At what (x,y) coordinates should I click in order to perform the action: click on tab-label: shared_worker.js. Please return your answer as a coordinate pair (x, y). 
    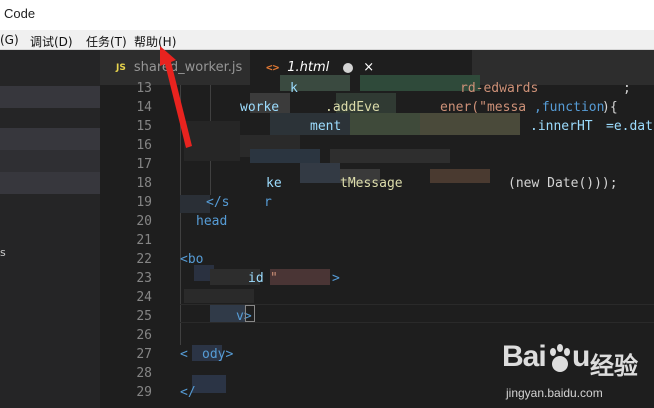
    Looking at the image, I should click on (188, 67).